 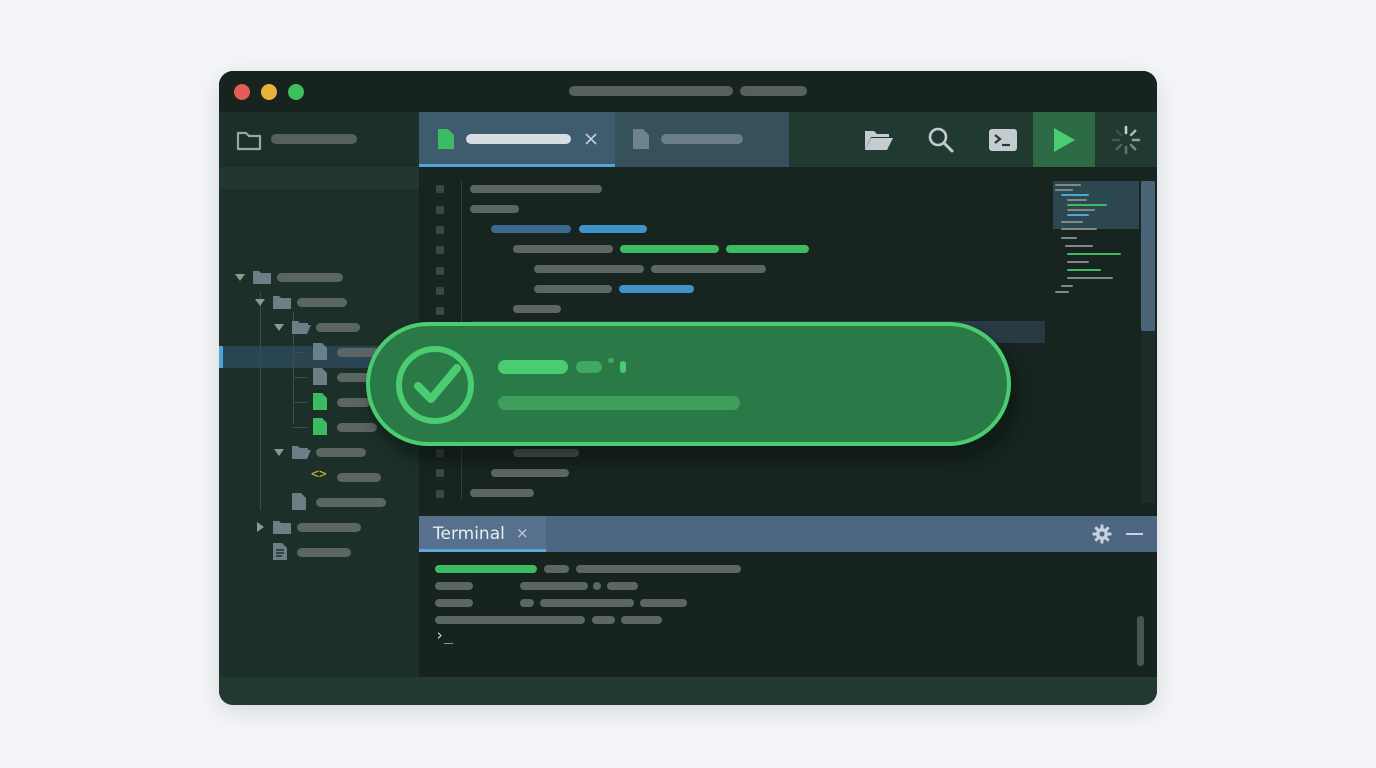 What do you see at coordinates (296, 92) in the screenshot?
I see `maximize-window-button` at bounding box center [296, 92].